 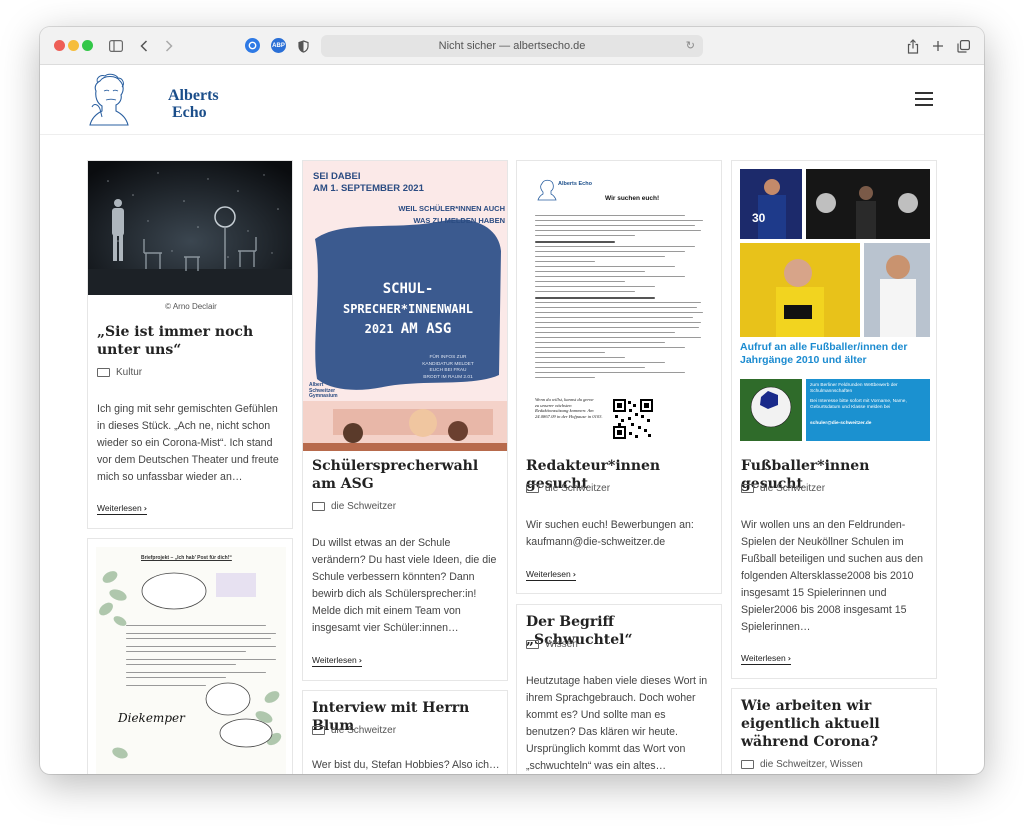 I want to click on flyer-logo-text: Alberts Echo, so click(x=575, y=184).